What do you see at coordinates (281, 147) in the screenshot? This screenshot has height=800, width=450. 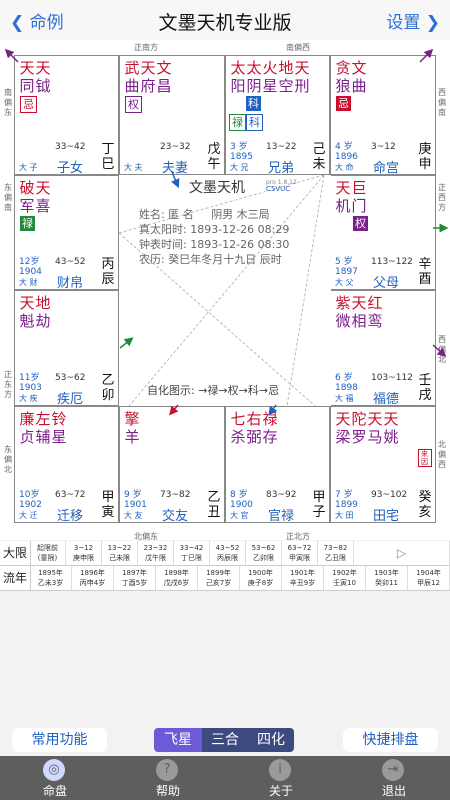 I see `palace-range: 13~22` at bounding box center [281, 147].